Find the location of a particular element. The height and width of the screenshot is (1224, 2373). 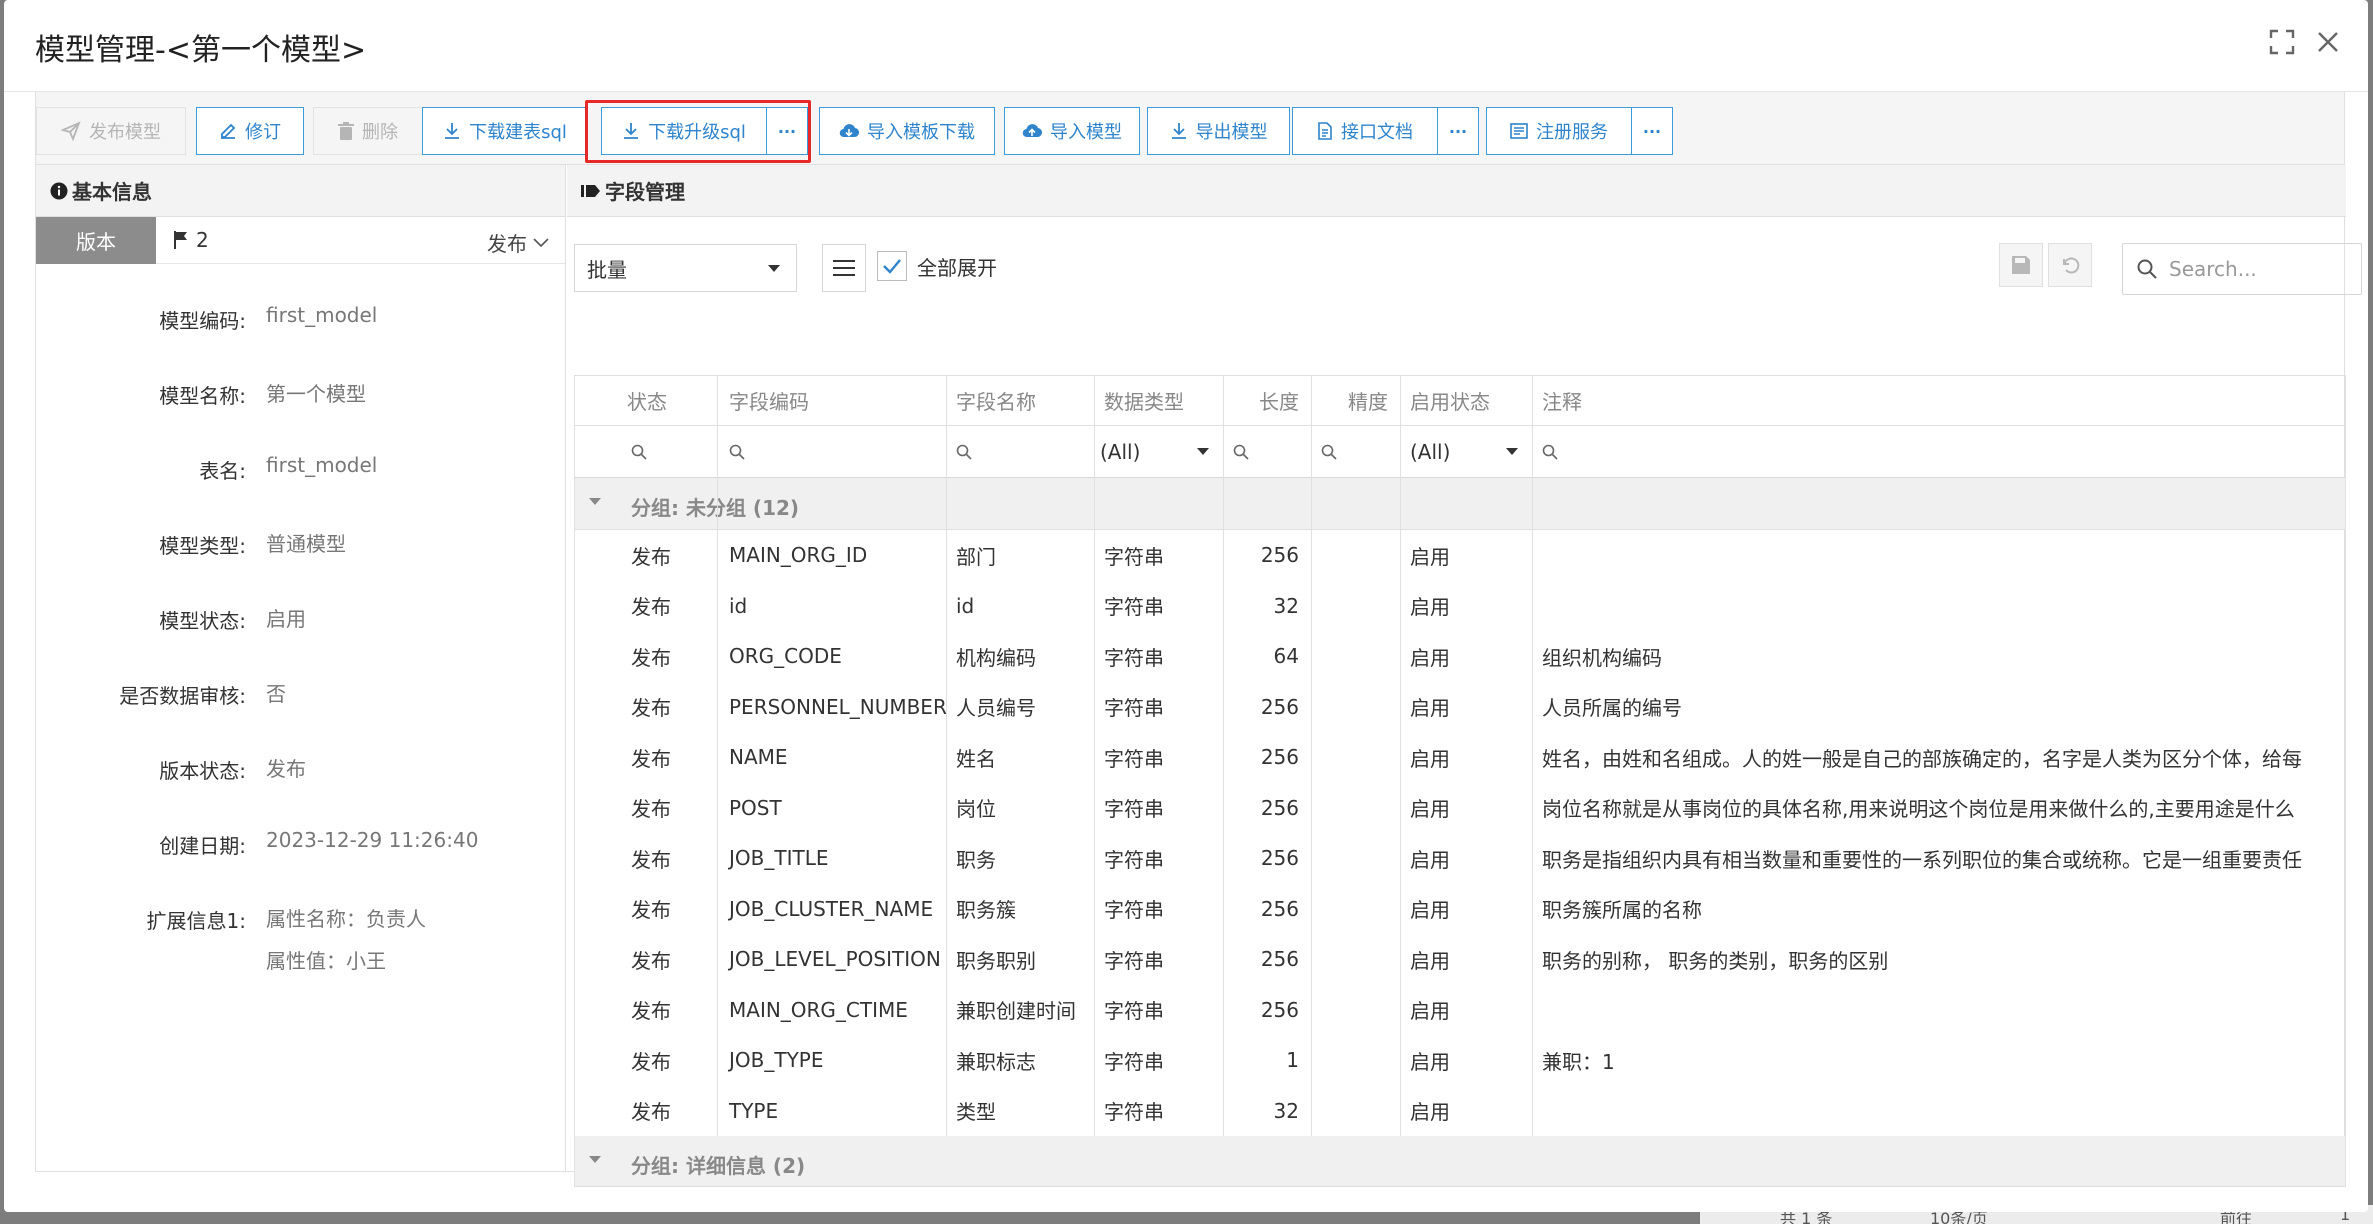

table-row: 发布 JOB_TYPE 兼职标志 字符串 1 启用 兼职：1 is located at coordinates (1460, 1060).